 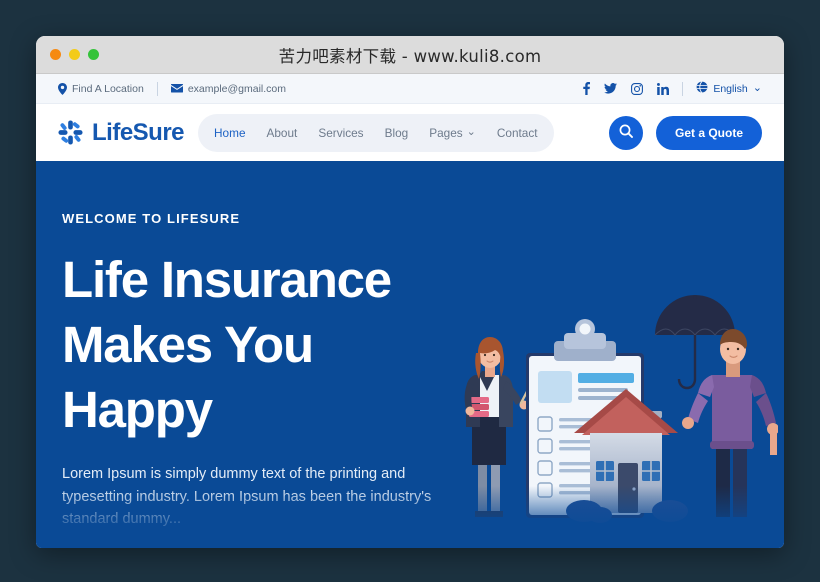 I want to click on window-titlebar: 苦力吧素材下载 - www.kuli8.com, so click(x=410, y=55).